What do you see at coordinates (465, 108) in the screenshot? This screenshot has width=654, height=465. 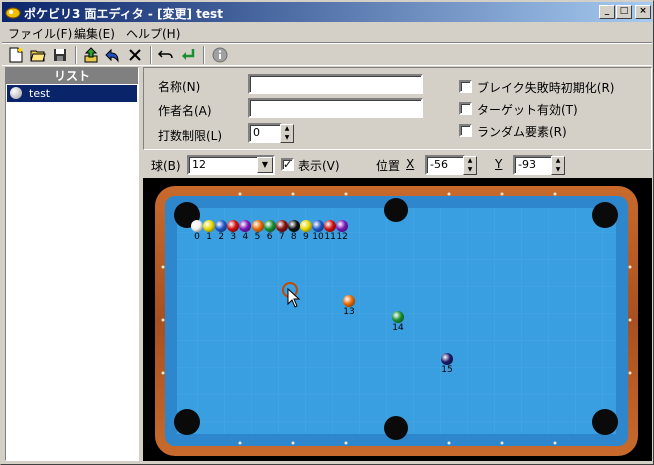 I see `target-enable-checkbox` at bounding box center [465, 108].